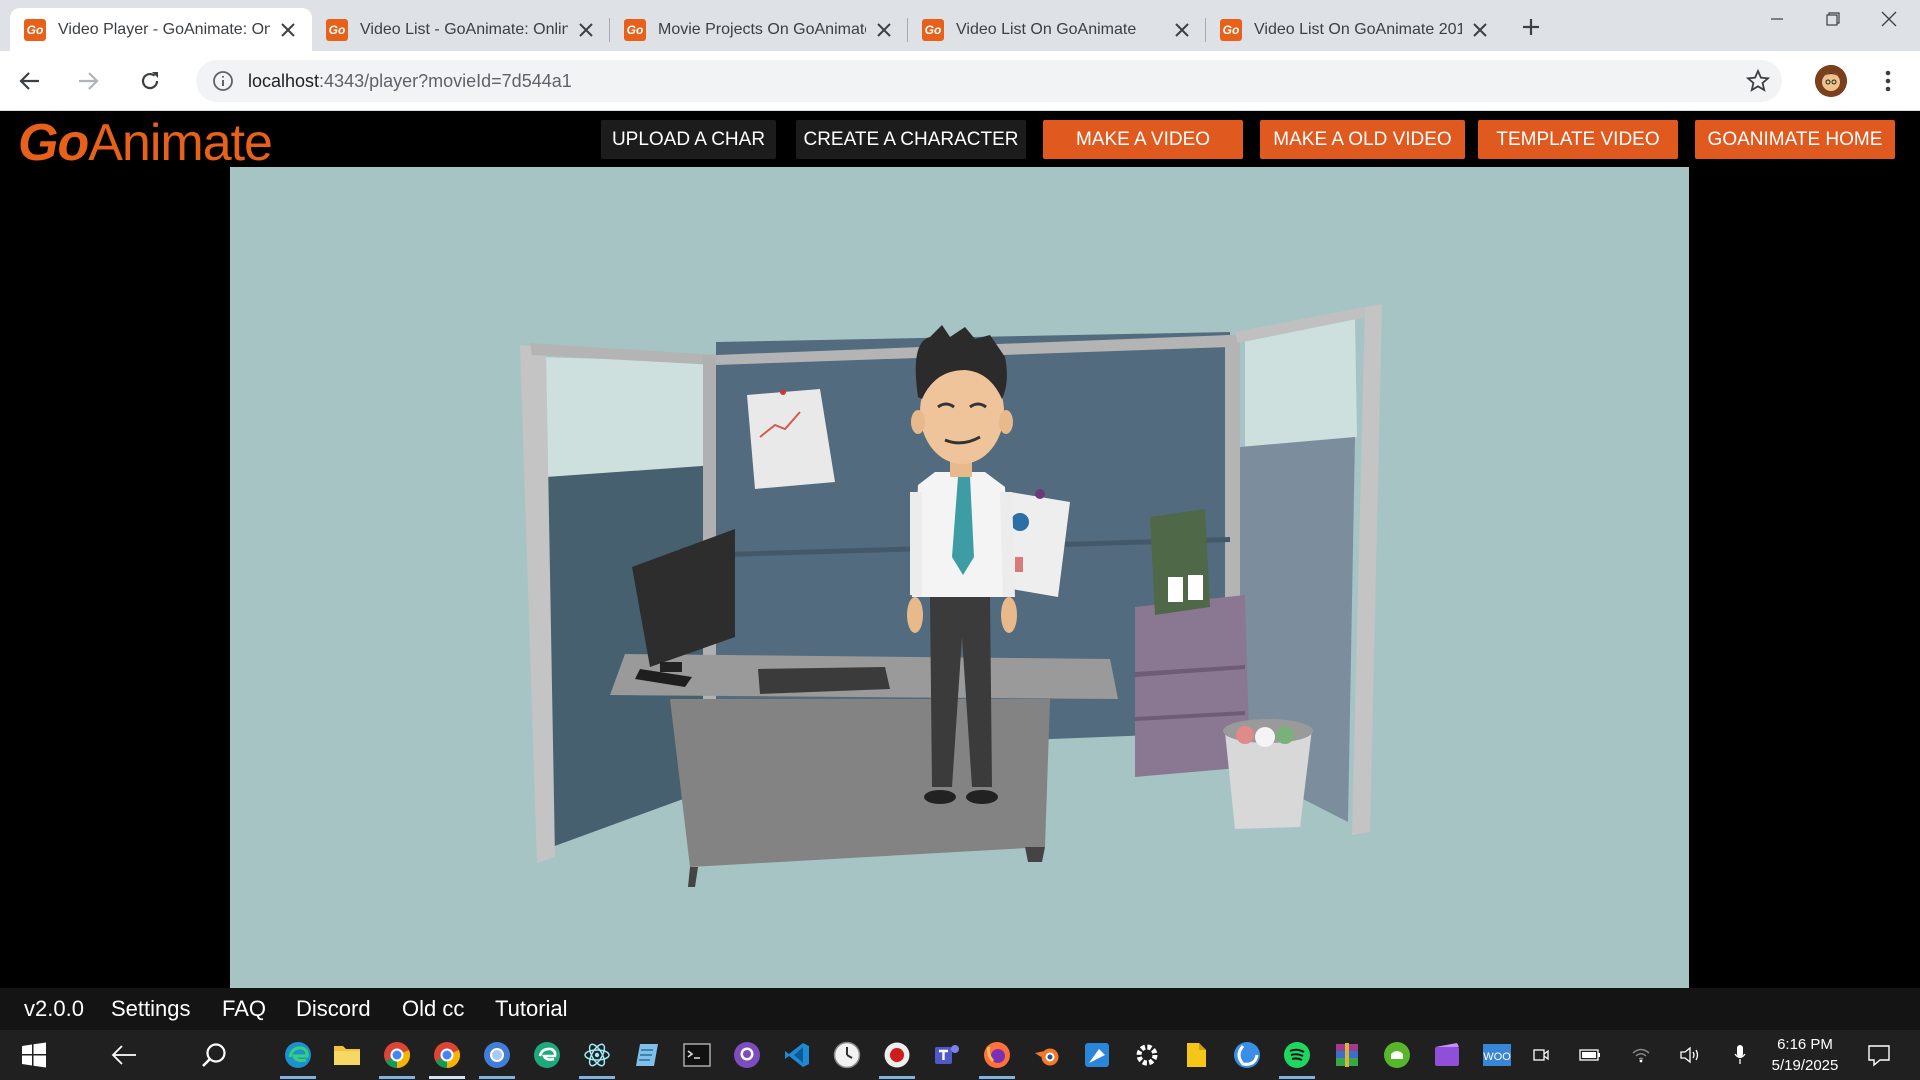 The width and height of the screenshot is (1920, 1080). I want to click on notepad-icon, so click(647, 1055).